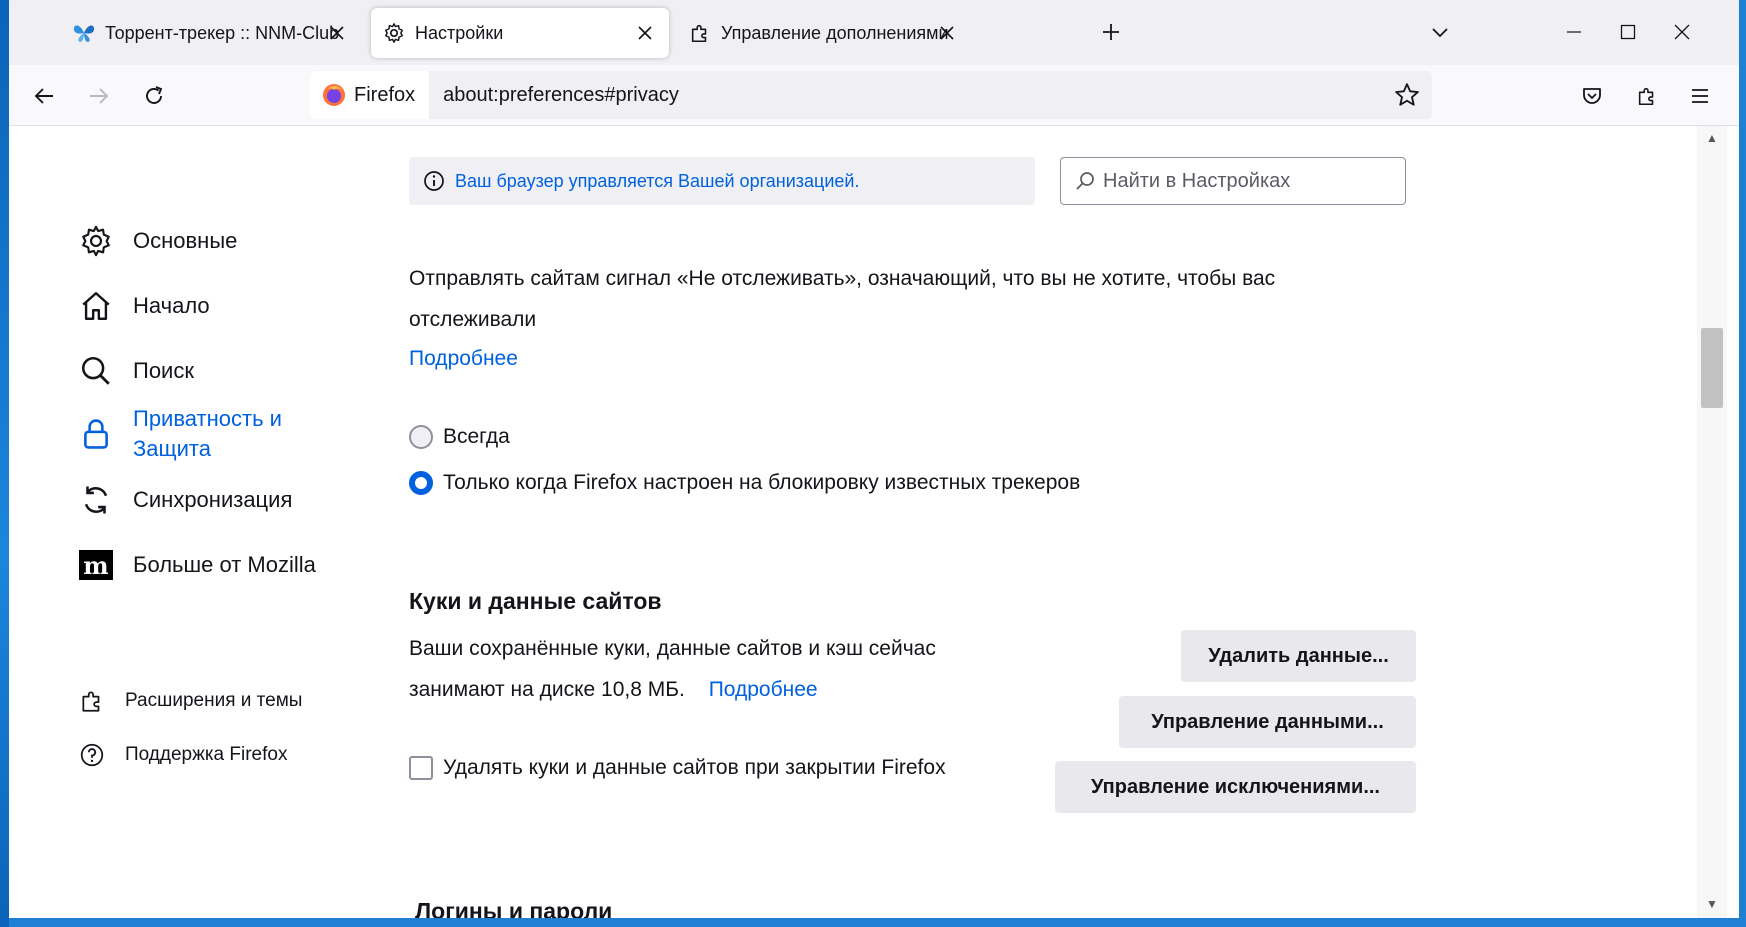 Image resolution: width=1746 pixels, height=927 pixels. Describe the element at coordinates (163, 370) in the screenshot. I see `category-label: Поиск` at that location.